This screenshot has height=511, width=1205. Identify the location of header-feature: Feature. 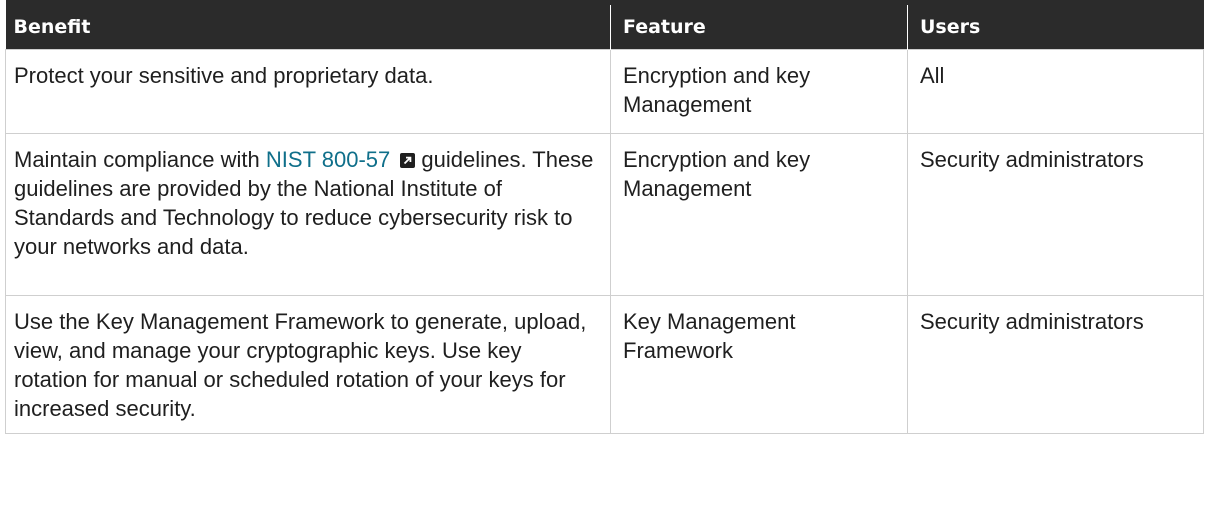
(759, 25).